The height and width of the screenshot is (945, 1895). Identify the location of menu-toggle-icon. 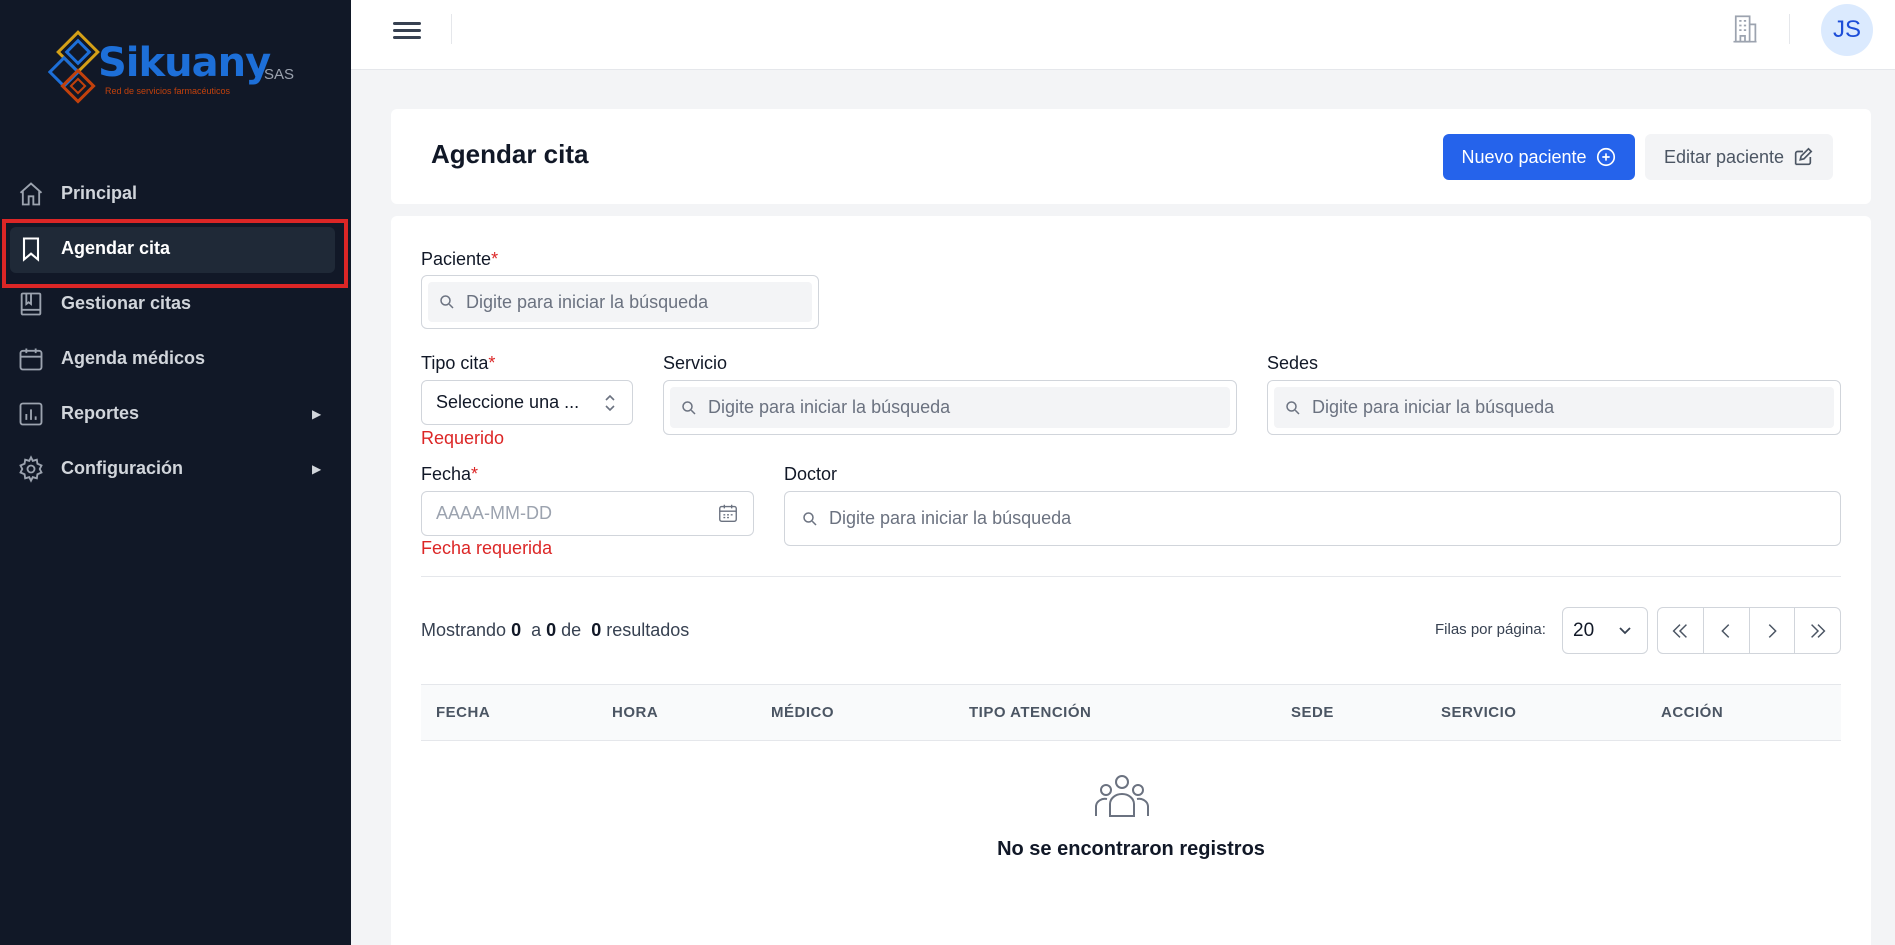
(407, 30).